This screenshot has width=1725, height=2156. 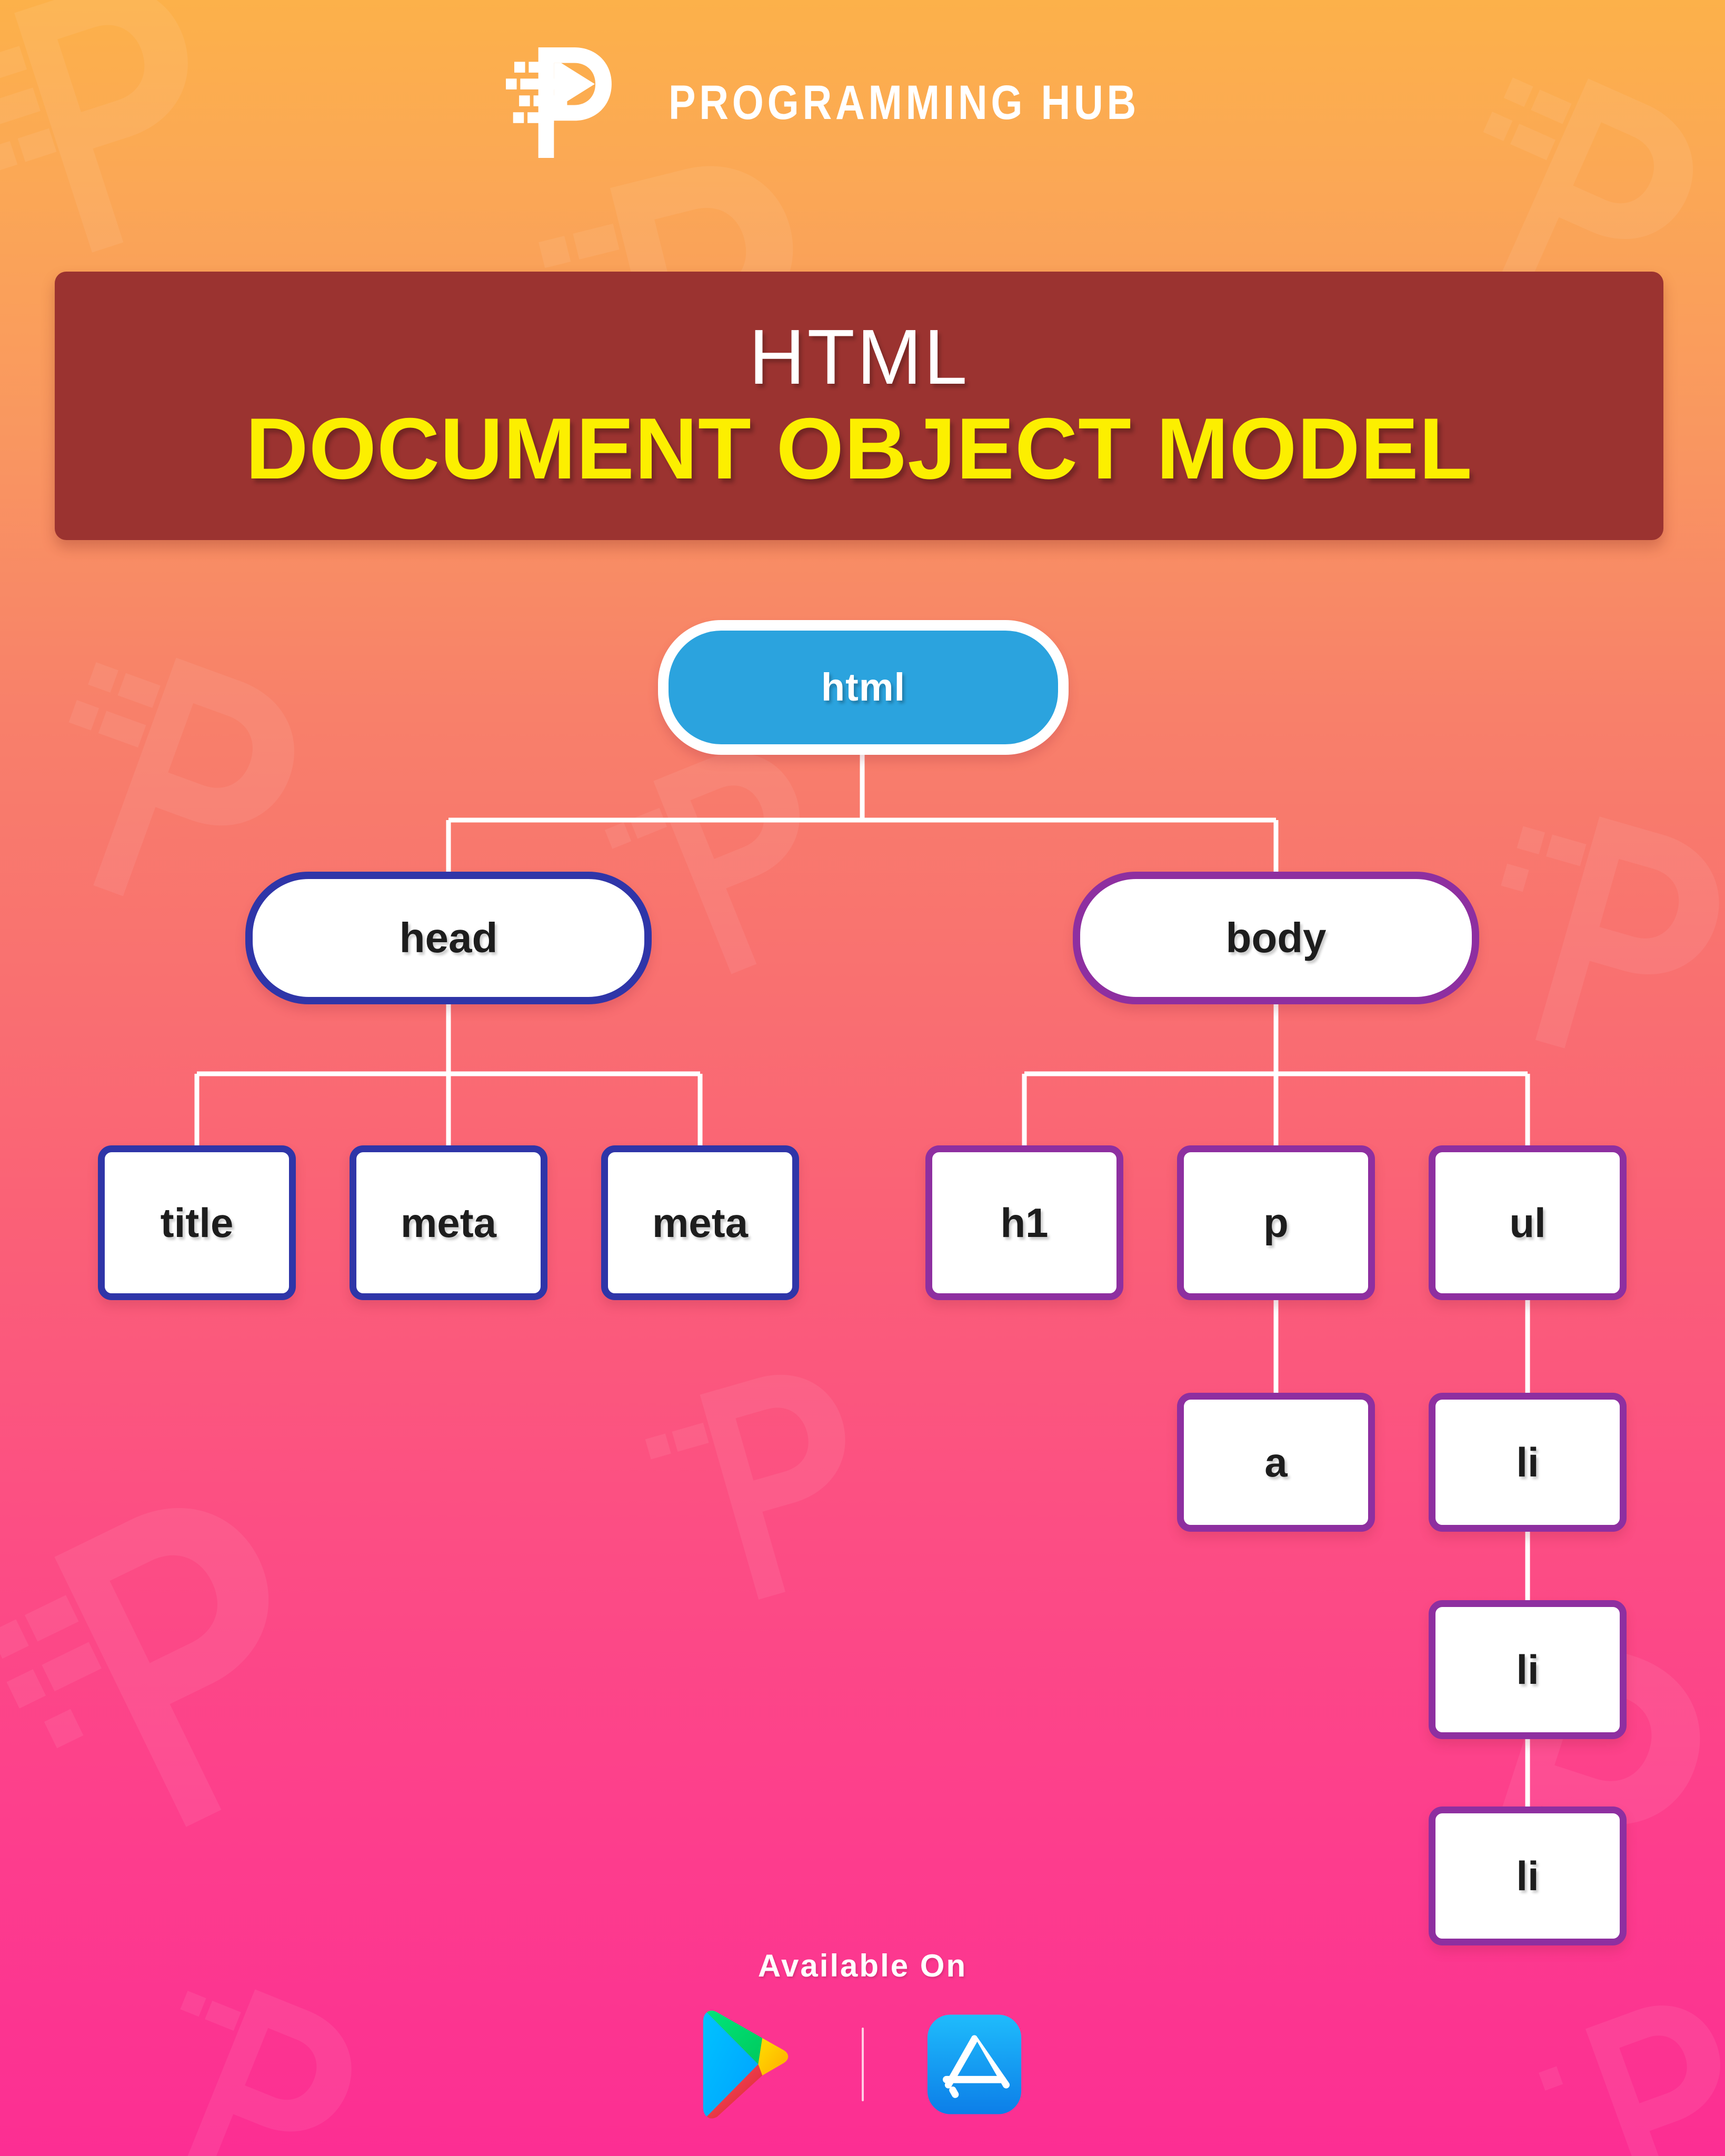 I want to click on tree-node-label: h1, so click(x=1024, y=1223).